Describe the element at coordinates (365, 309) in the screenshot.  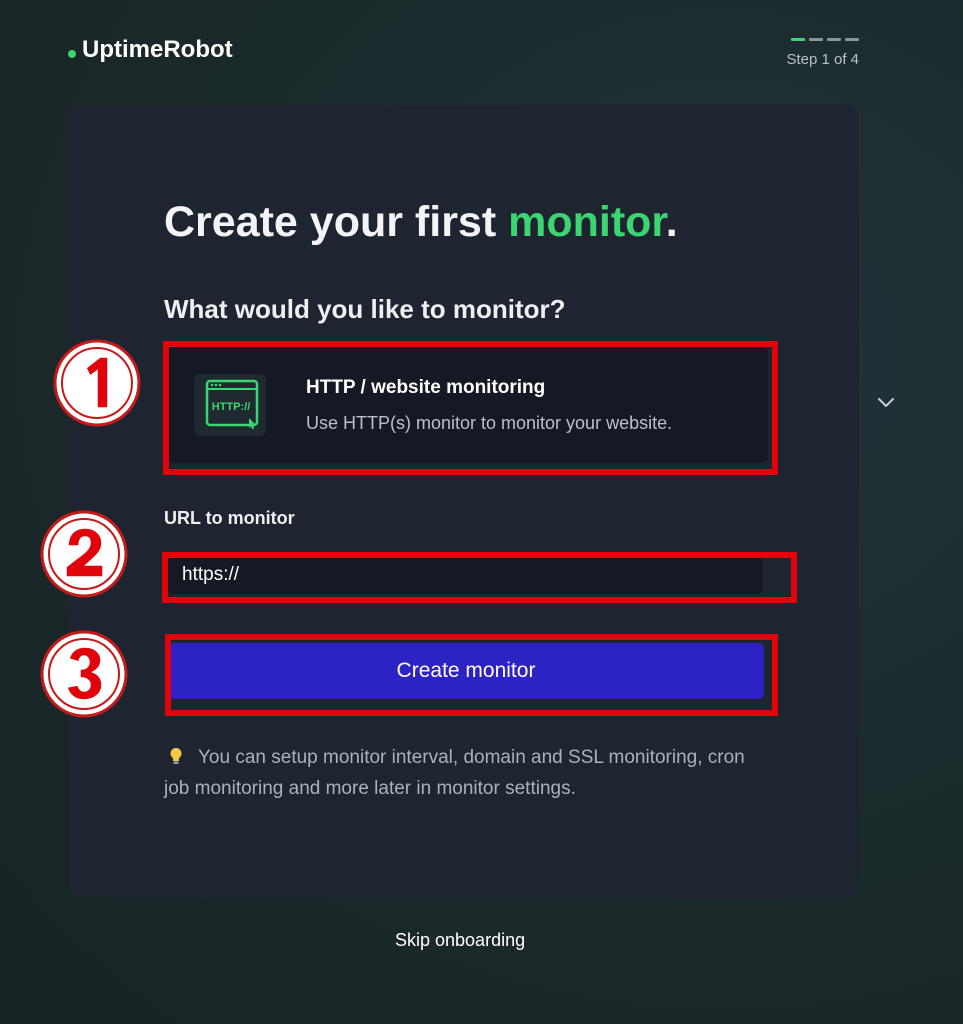
I see `monitor-type-question: What would you like to monitor?` at that location.